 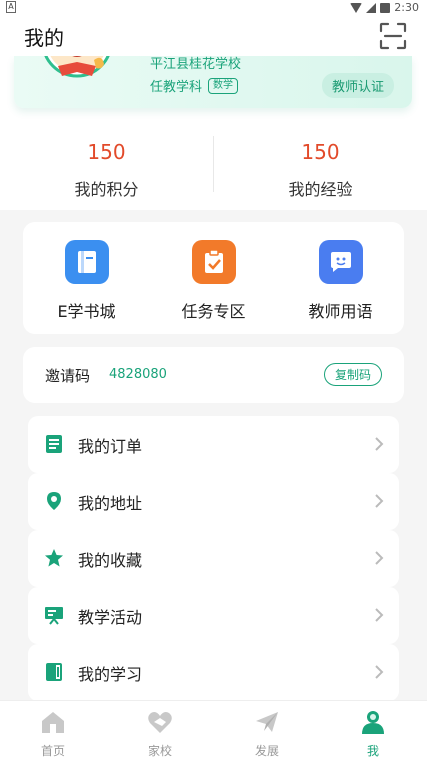 What do you see at coordinates (68, 376) in the screenshot?
I see `invite-label: 邀请码` at bounding box center [68, 376].